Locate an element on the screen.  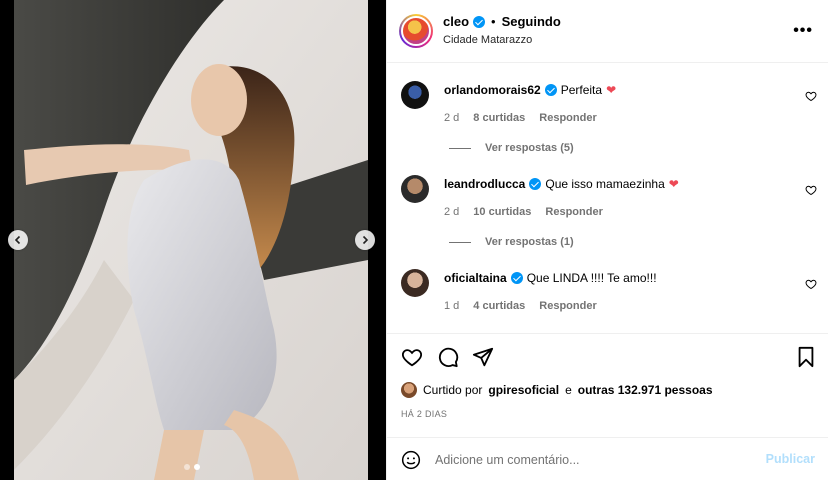
view-replies-button: Ver respostas (5) is located at coordinates (511, 148).